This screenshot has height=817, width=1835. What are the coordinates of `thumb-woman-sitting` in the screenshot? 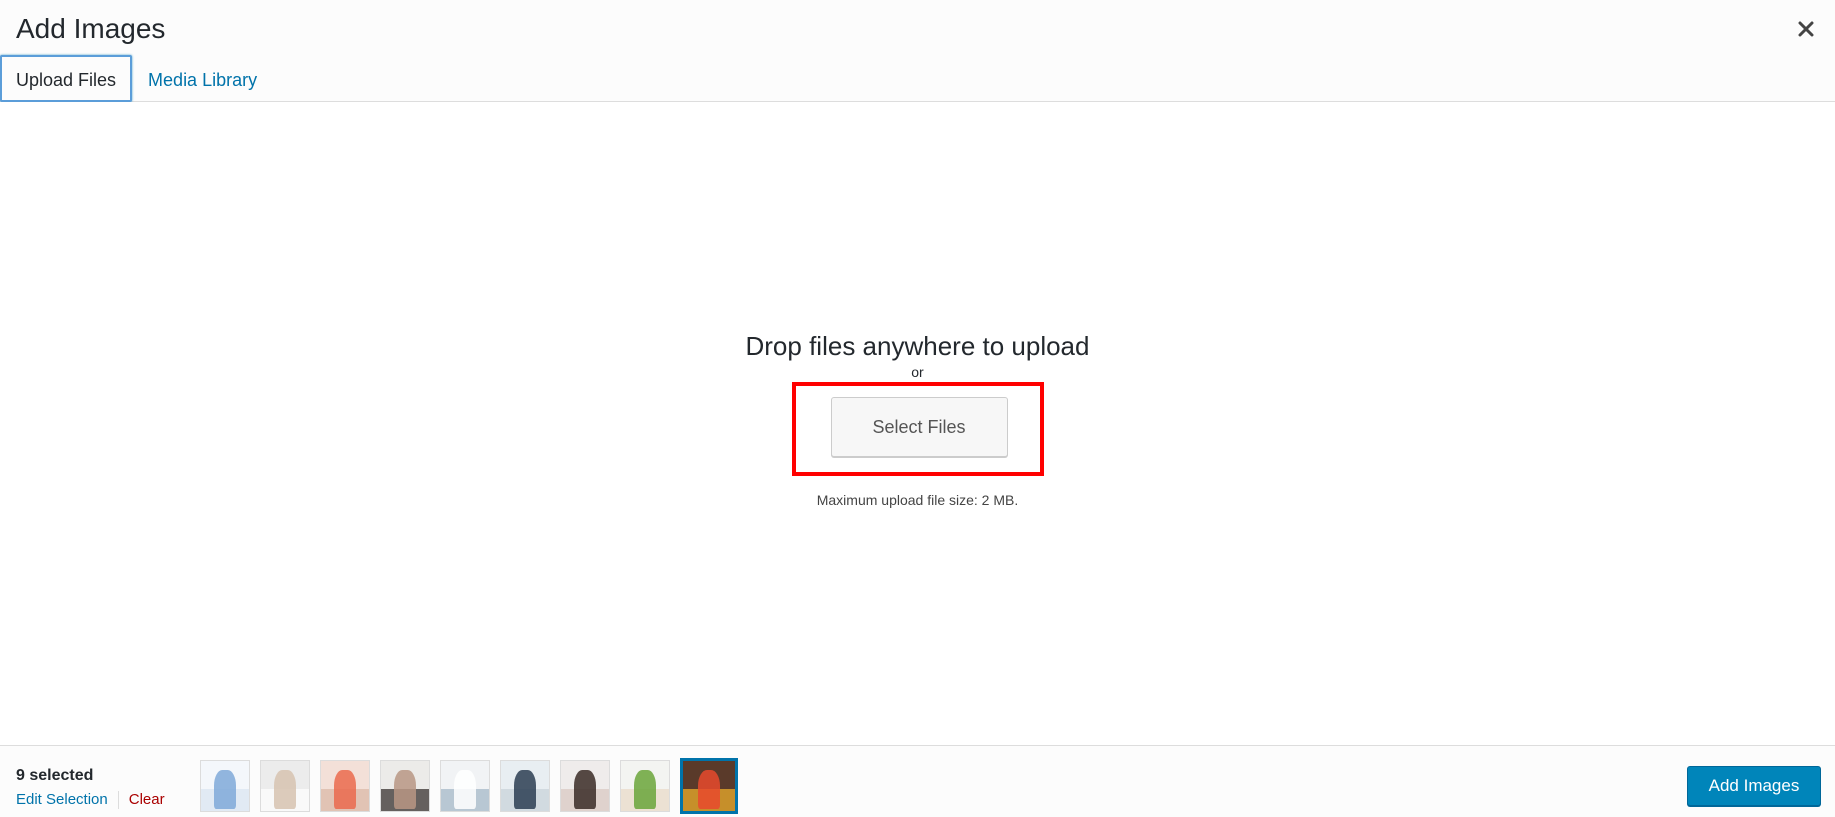 It's located at (585, 786).